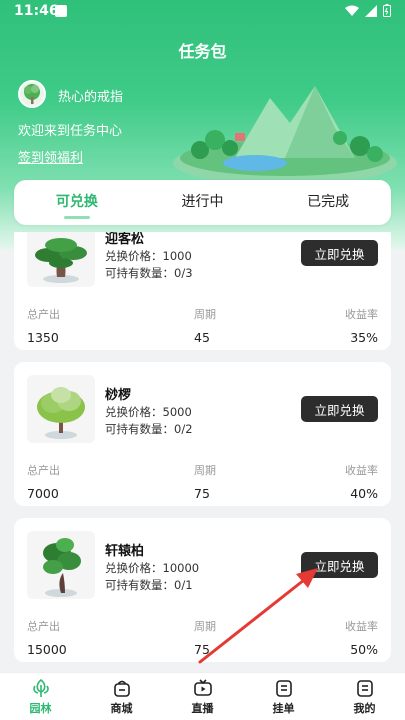  What do you see at coordinates (371, 10) in the screenshot?
I see `signal-icon` at bounding box center [371, 10].